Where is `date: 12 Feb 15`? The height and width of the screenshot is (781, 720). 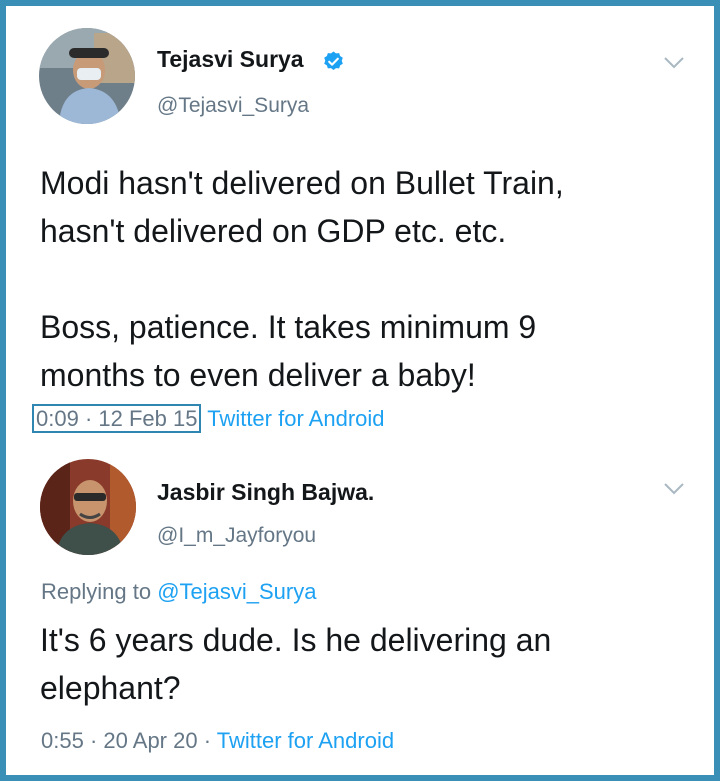 date: 12 Feb 15 is located at coordinates (148, 418).